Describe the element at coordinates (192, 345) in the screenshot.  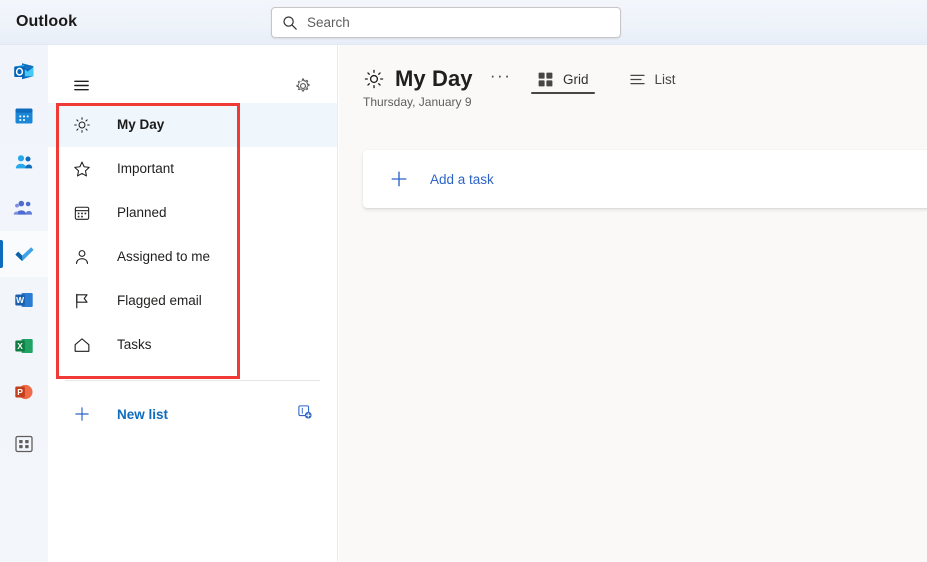
I see `sidebar-item-tasks: Tasks` at that location.